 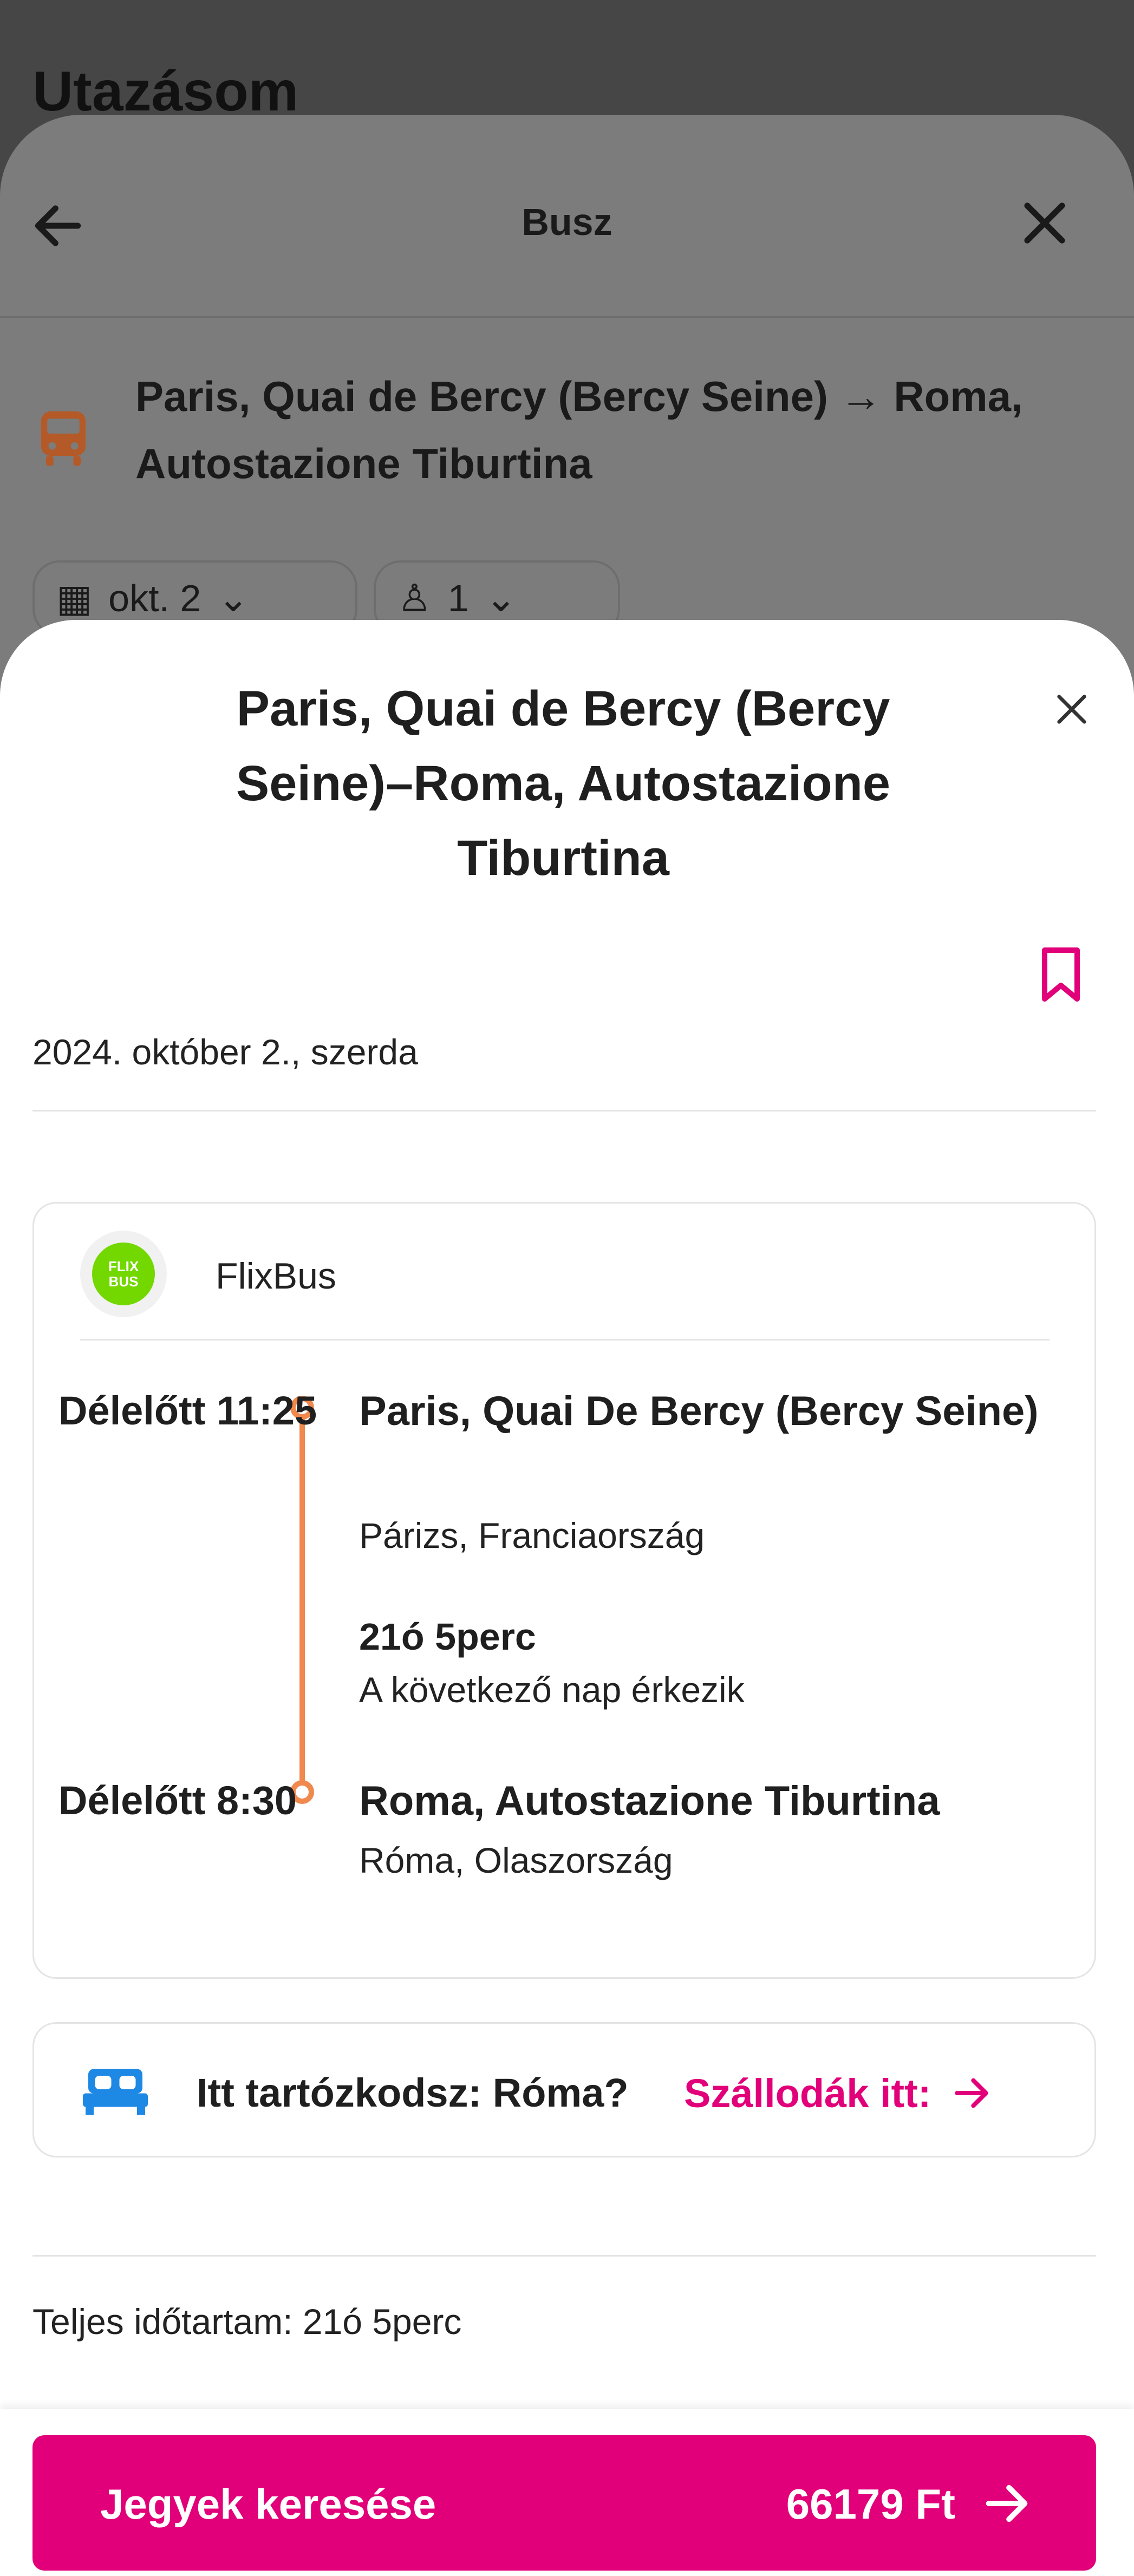 I want to click on trip-date: 2024. október 2., szerda, so click(x=225, y=1052).